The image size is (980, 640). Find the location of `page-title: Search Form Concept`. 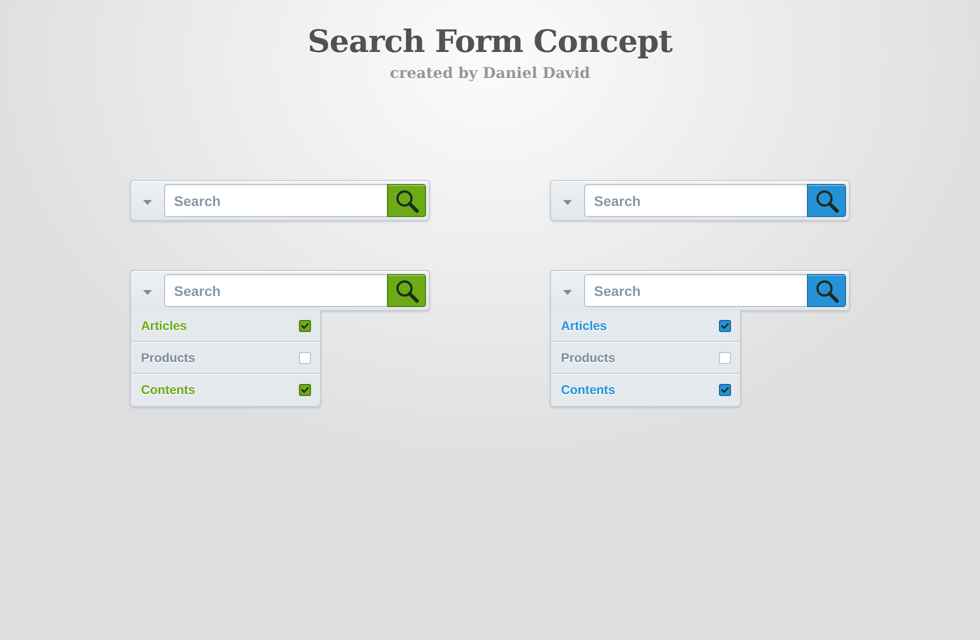

page-title: Search Form Concept is located at coordinates (490, 42).